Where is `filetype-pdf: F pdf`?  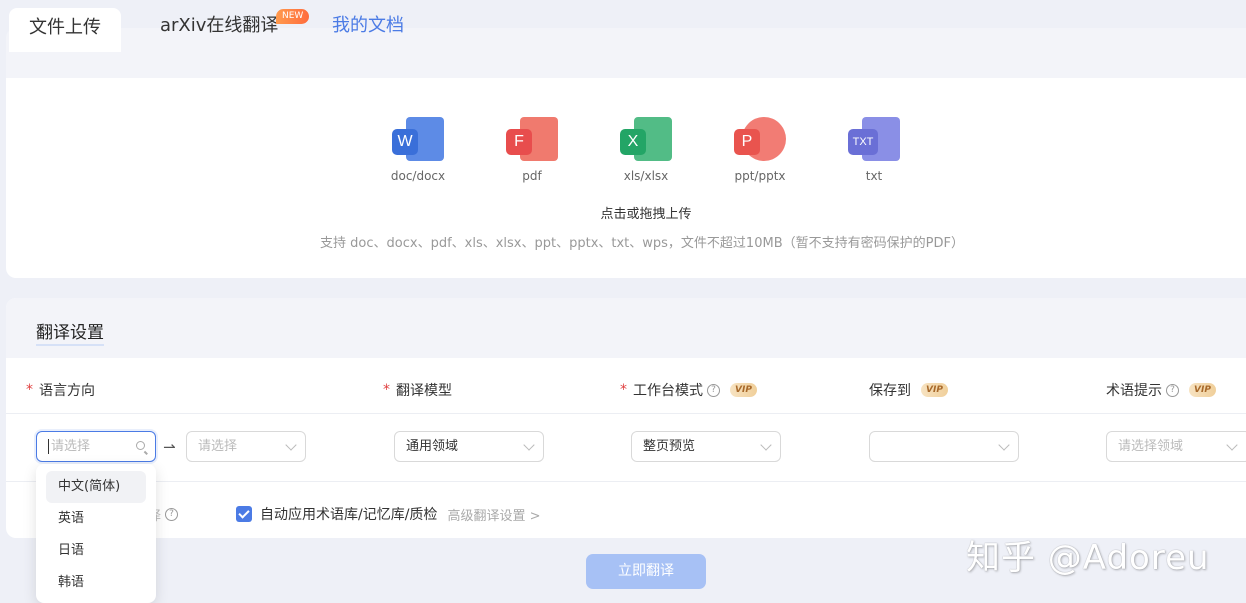 filetype-pdf: F pdf is located at coordinates (532, 149).